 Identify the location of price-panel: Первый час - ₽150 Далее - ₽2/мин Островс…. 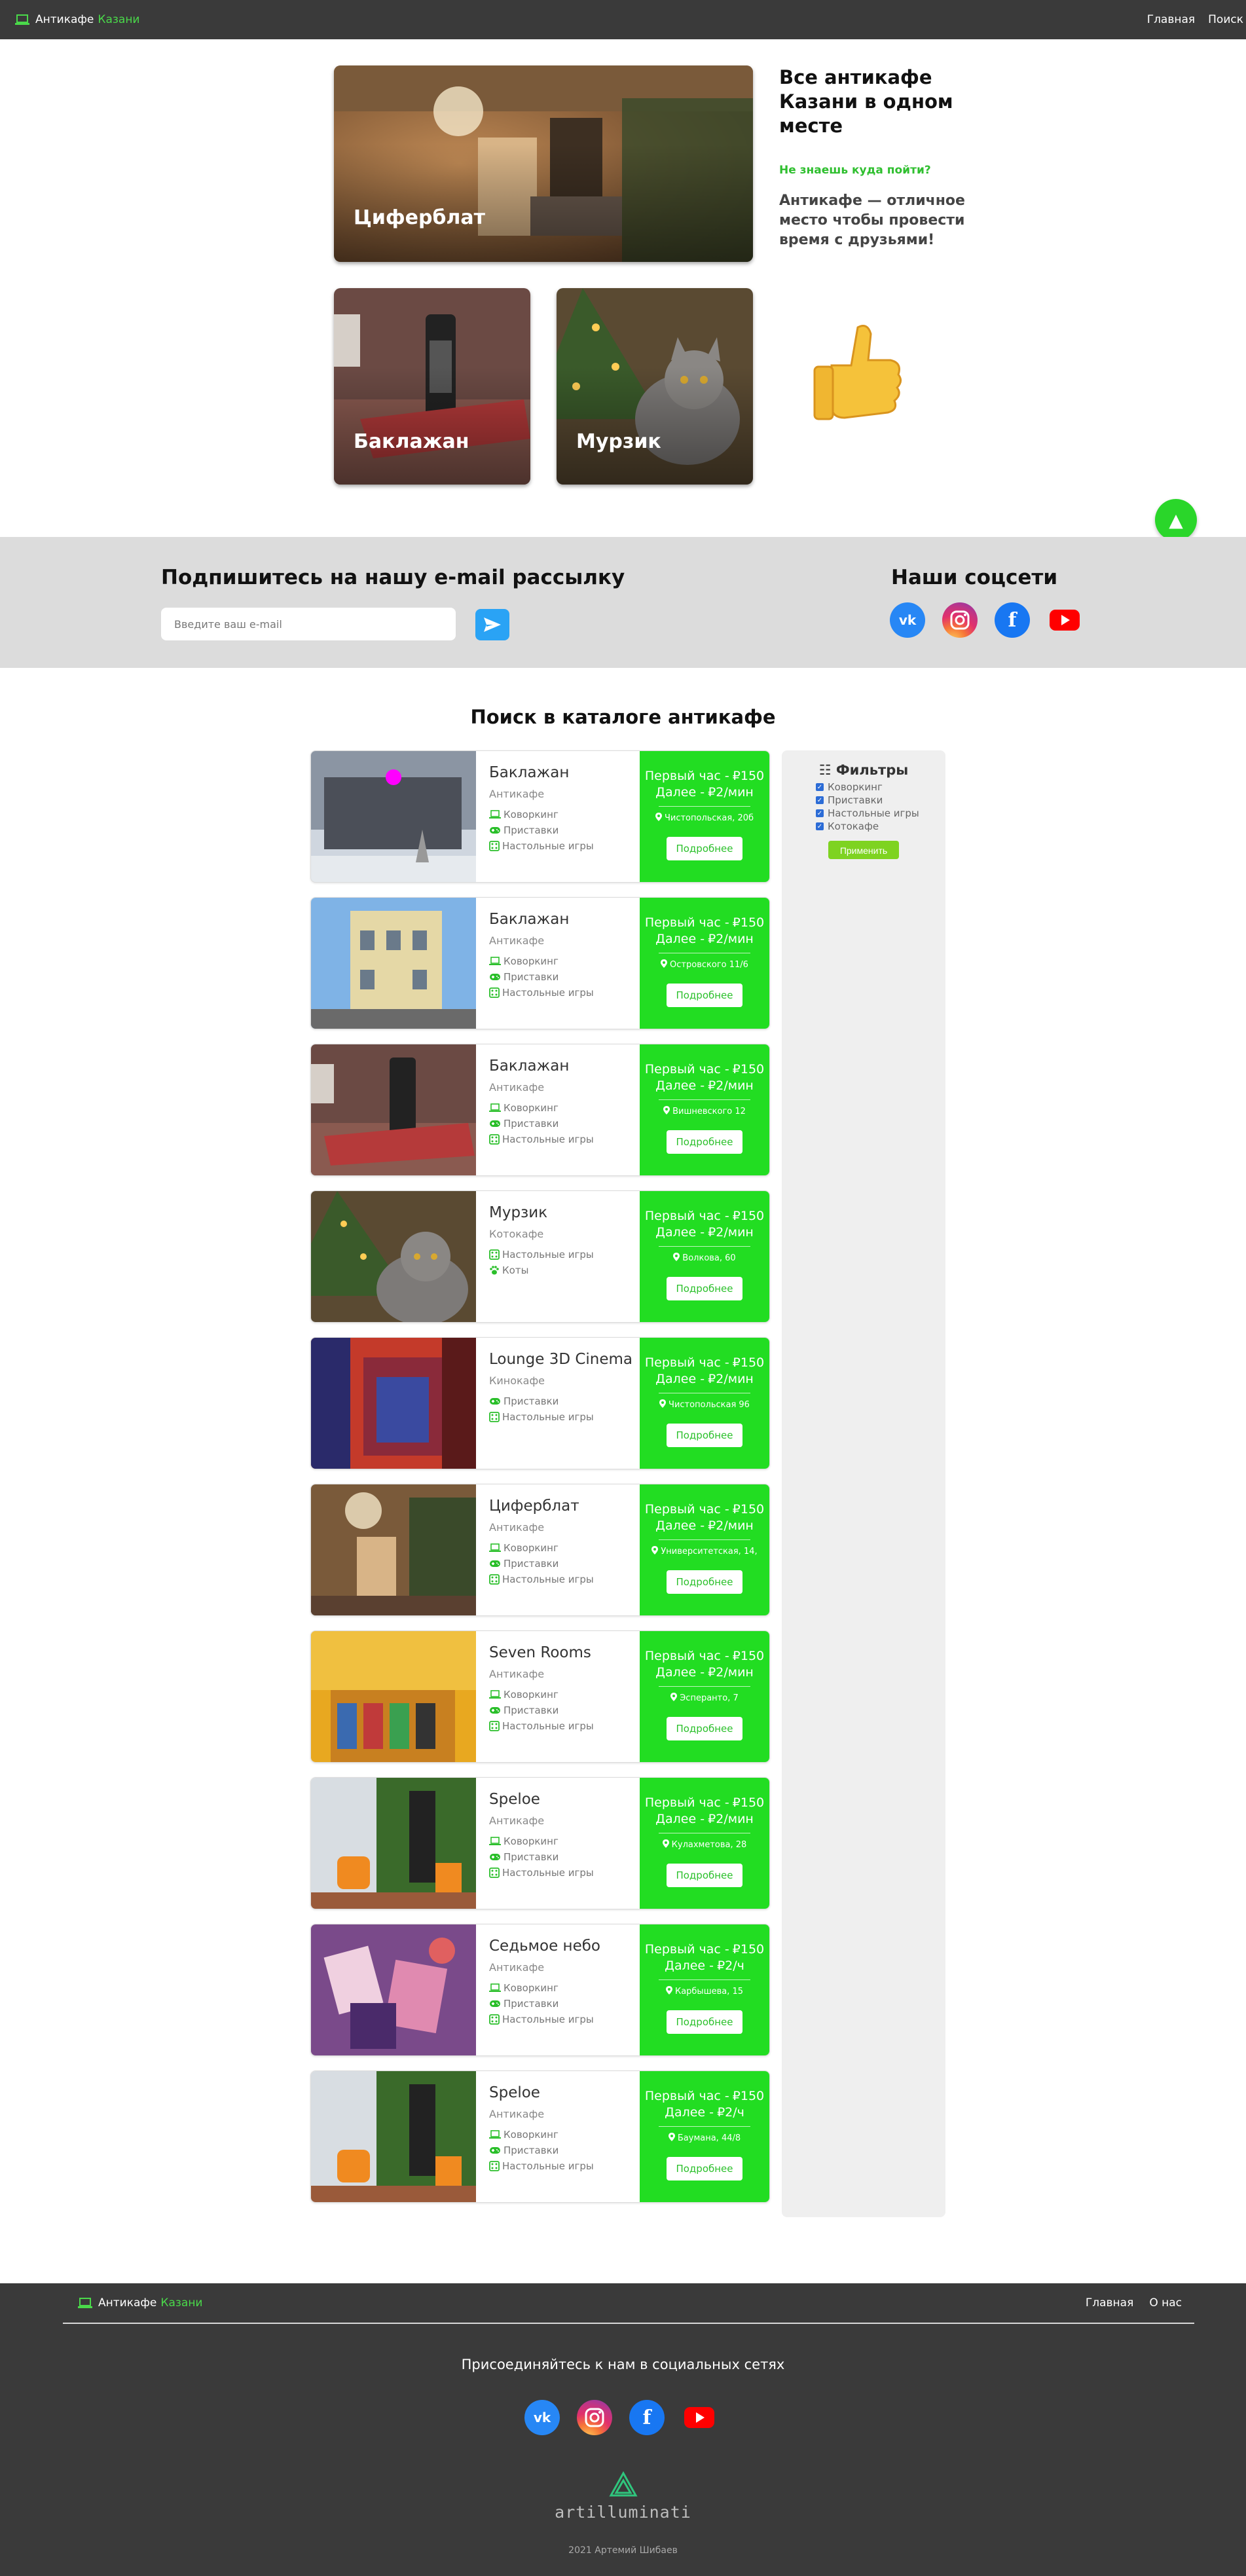
(704, 963).